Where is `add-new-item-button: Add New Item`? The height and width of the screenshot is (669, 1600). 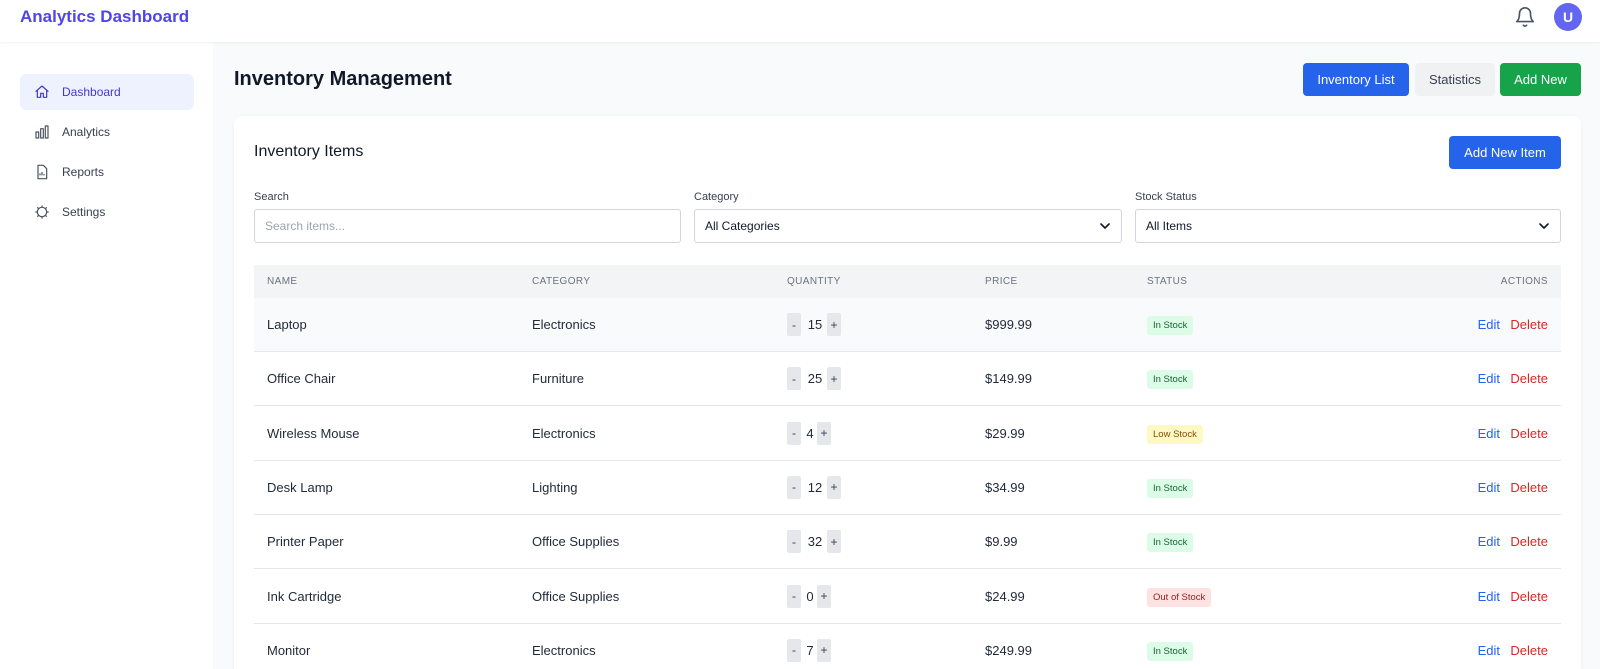
add-new-item-button: Add New Item is located at coordinates (1505, 152).